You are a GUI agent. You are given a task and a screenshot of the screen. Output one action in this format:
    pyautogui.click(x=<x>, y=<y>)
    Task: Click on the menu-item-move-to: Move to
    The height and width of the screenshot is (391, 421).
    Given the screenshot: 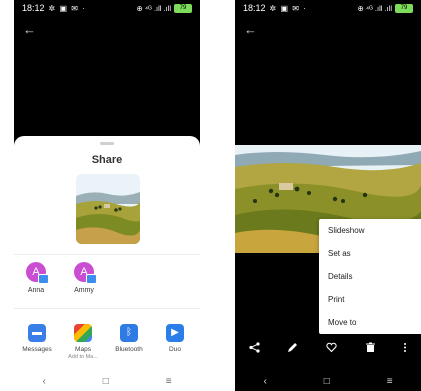 What is the action you would take?
    pyautogui.click(x=370, y=322)
    